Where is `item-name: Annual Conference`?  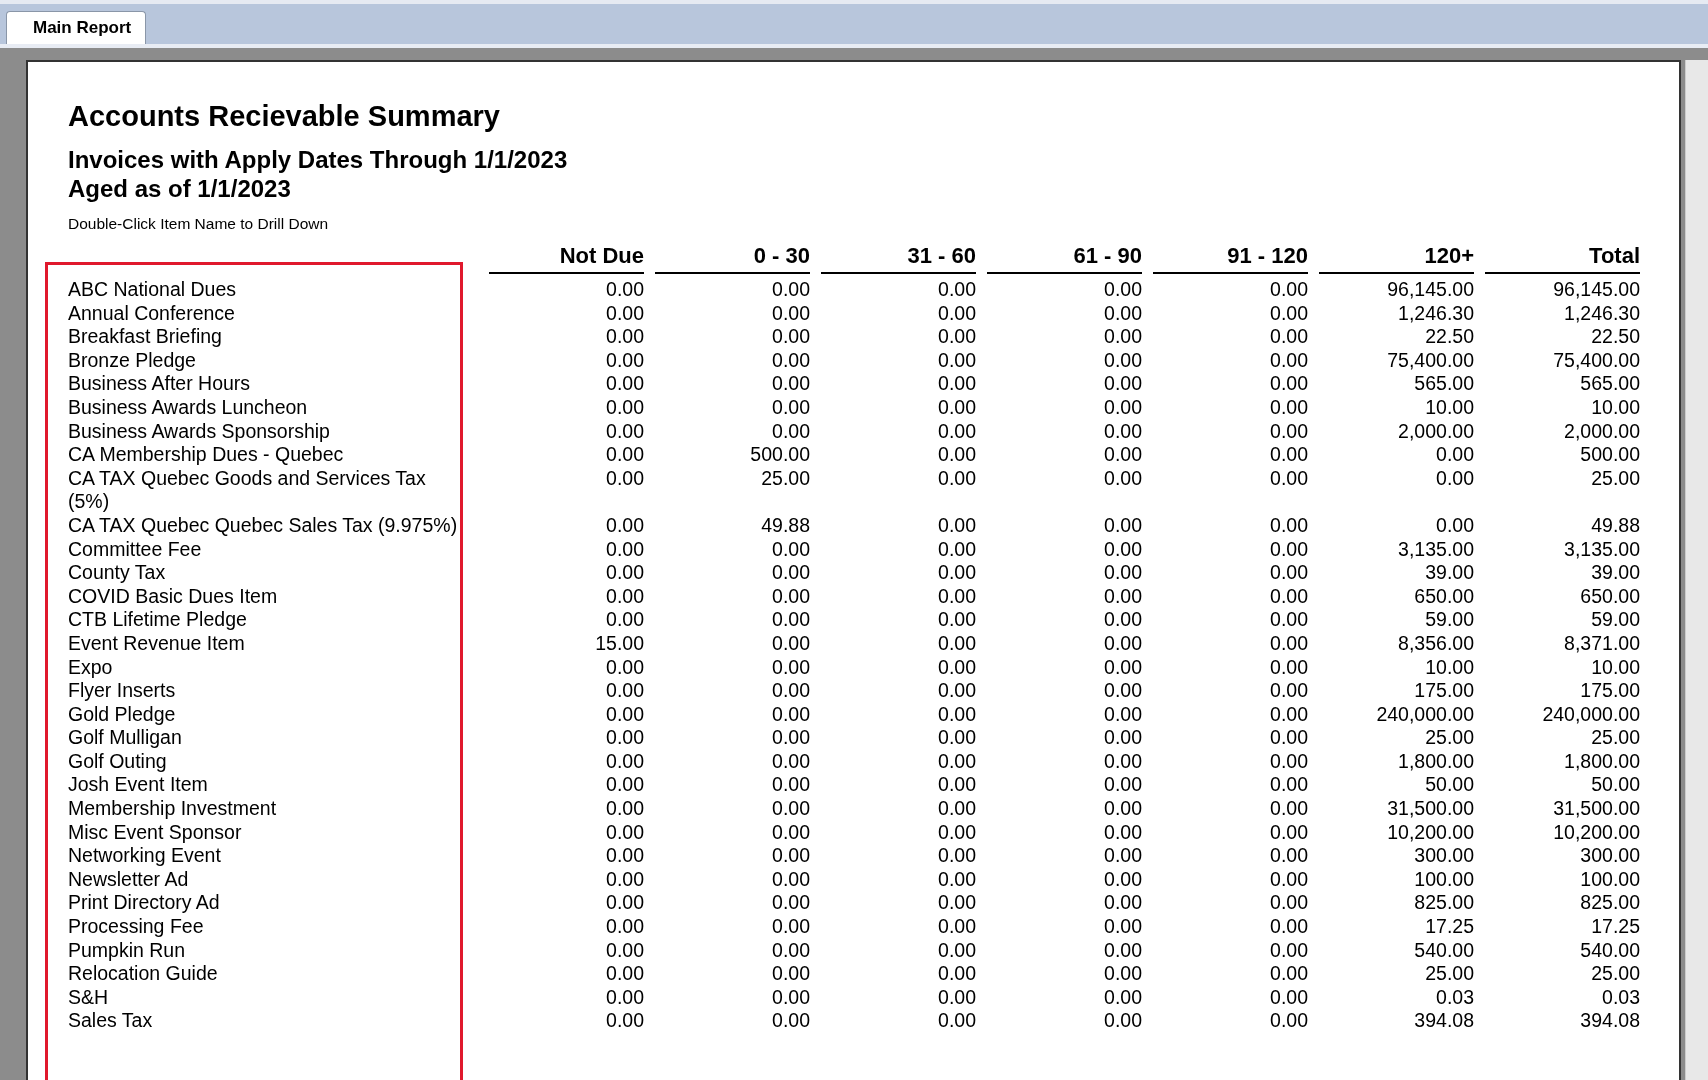
item-name: Annual Conference is located at coordinates (151, 313).